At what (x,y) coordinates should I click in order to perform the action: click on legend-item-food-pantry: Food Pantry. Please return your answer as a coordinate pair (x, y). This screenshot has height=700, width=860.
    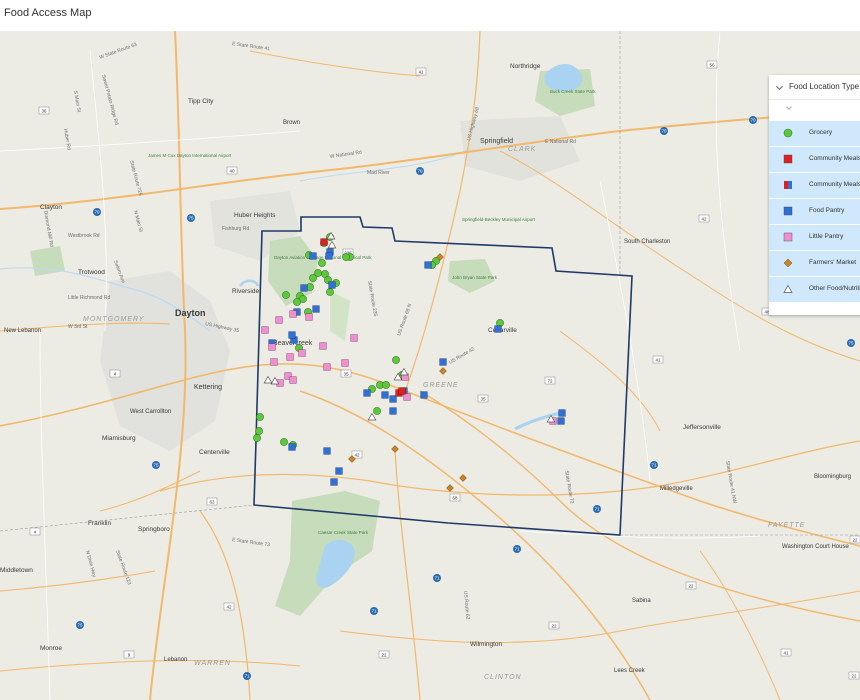
    Looking at the image, I should click on (814, 211).